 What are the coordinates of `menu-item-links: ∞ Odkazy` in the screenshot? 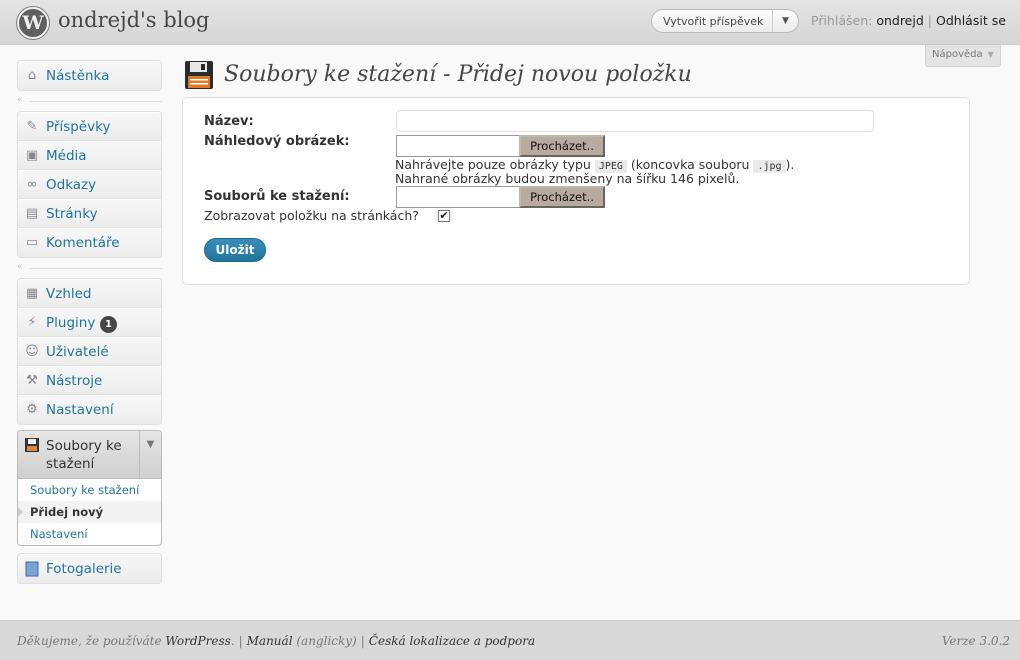 It's located at (89, 184).